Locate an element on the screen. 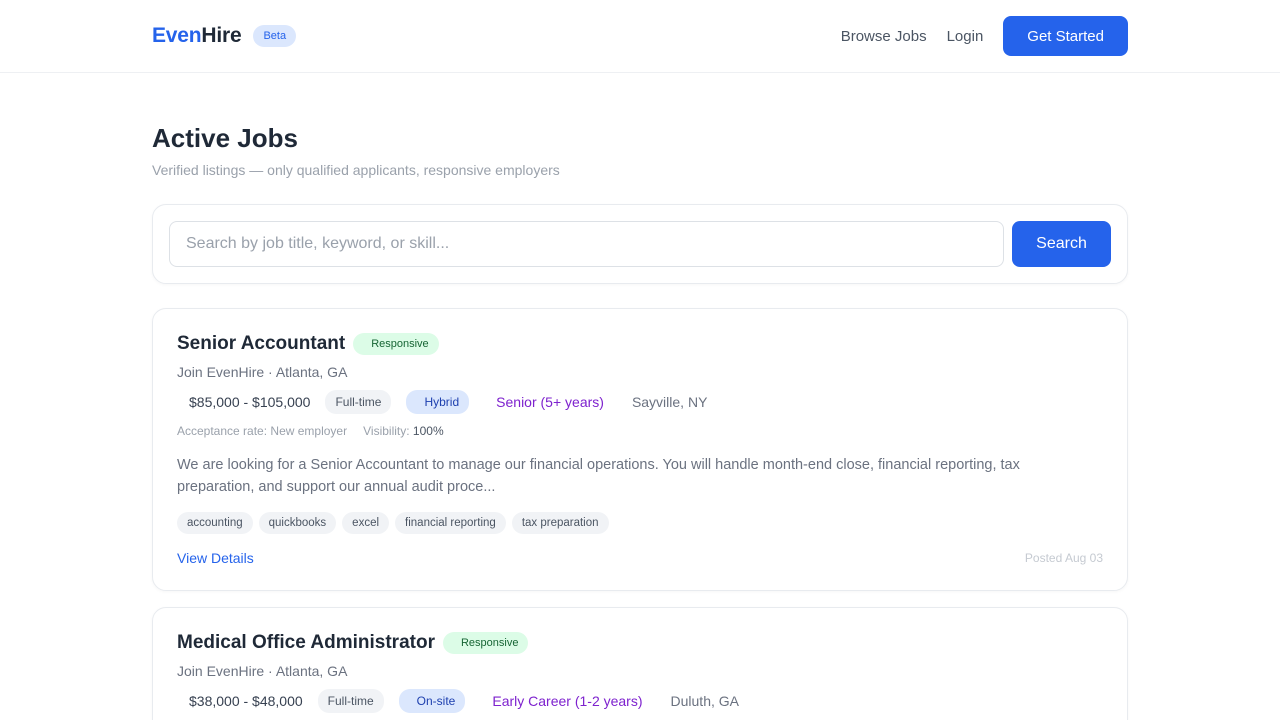  work-mode-pill: On-site is located at coordinates (432, 701).